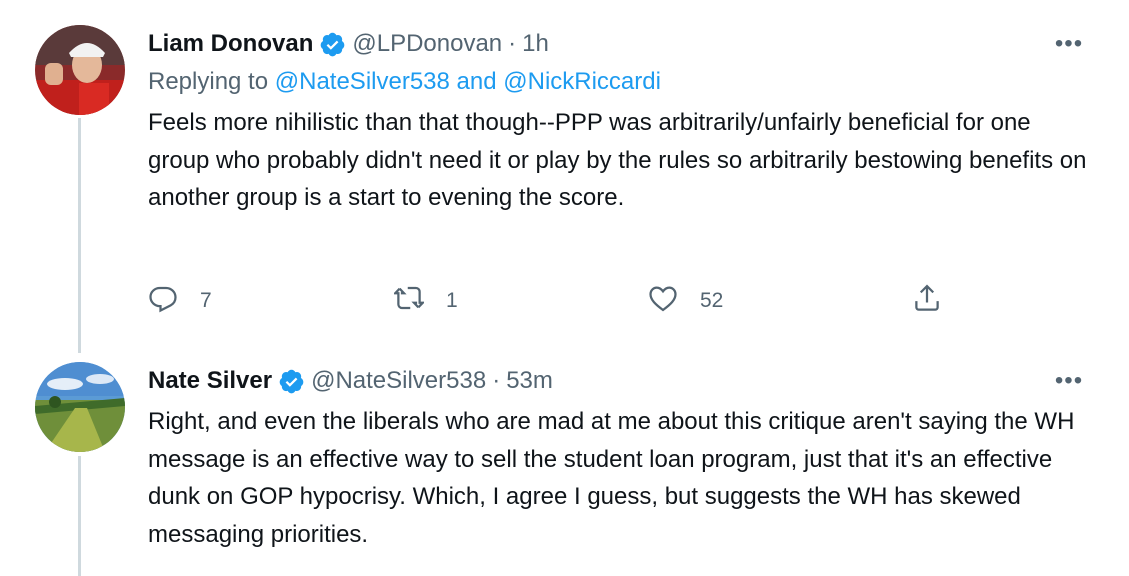  I want to click on retweet-button: 1, so click(425, 301).